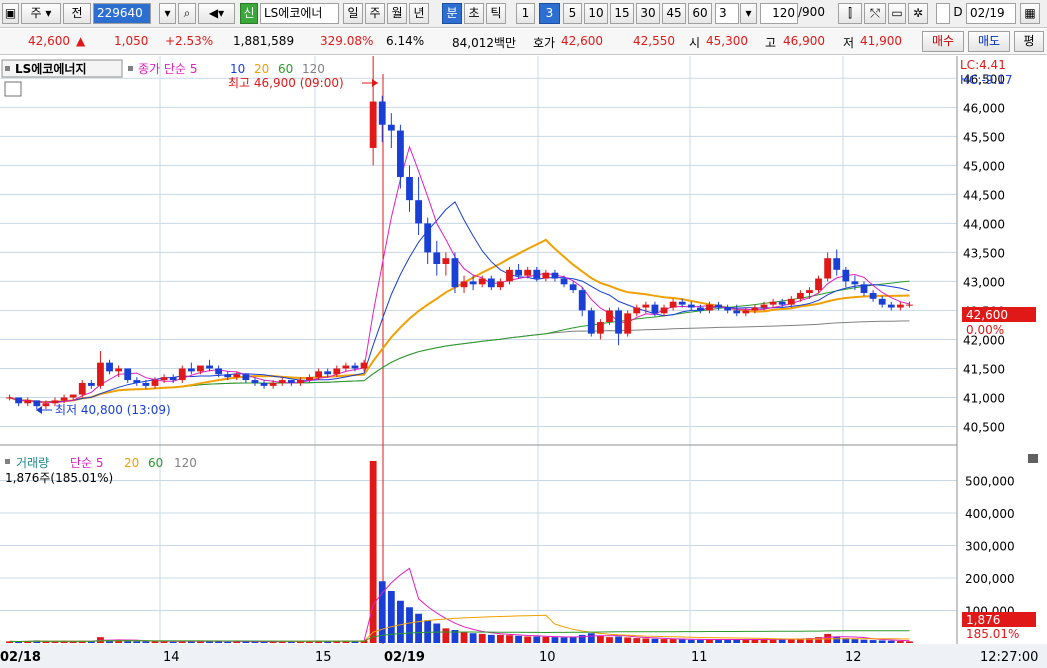 This screenshot has height=668, width=1047. I want to click on tab-period-week: 주, so click(375, 13).